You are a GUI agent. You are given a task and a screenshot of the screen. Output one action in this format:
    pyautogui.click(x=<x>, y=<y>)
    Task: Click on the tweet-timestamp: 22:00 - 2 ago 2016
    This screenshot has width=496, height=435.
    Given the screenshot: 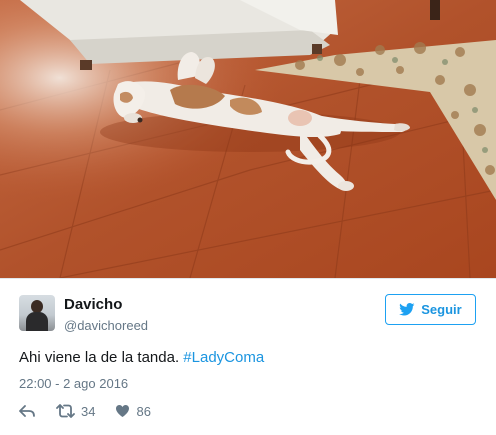 What is the action you would take?
    pyautogui.click(x=73, y=383)
    